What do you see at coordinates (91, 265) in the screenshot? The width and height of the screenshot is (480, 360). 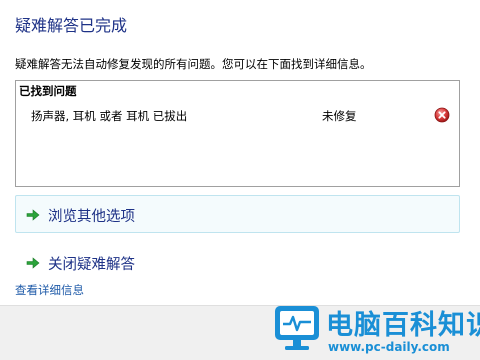 I see `close-troubleshooter-label: 关闭疑难解答` at bounding box center [91, 265].